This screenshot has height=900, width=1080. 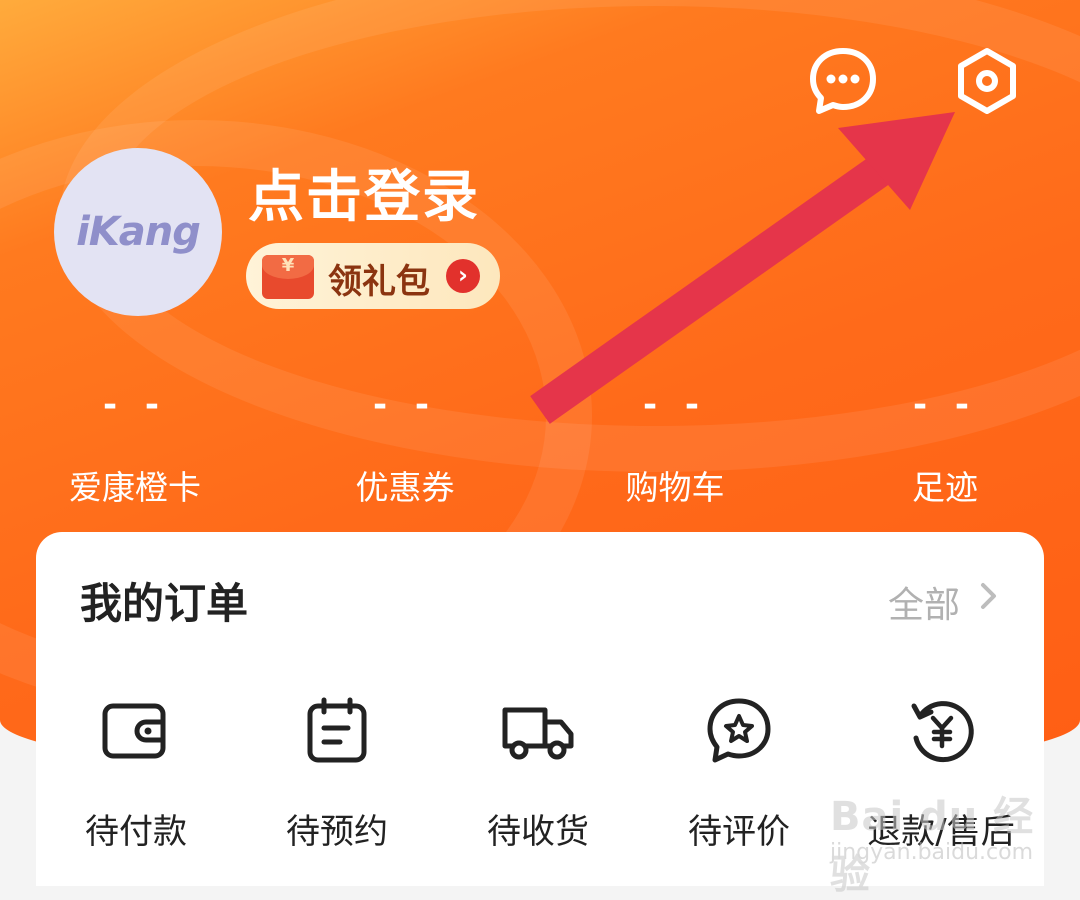 I want to click on order-pending-payment: 待付款, so click(x=136, y=772).